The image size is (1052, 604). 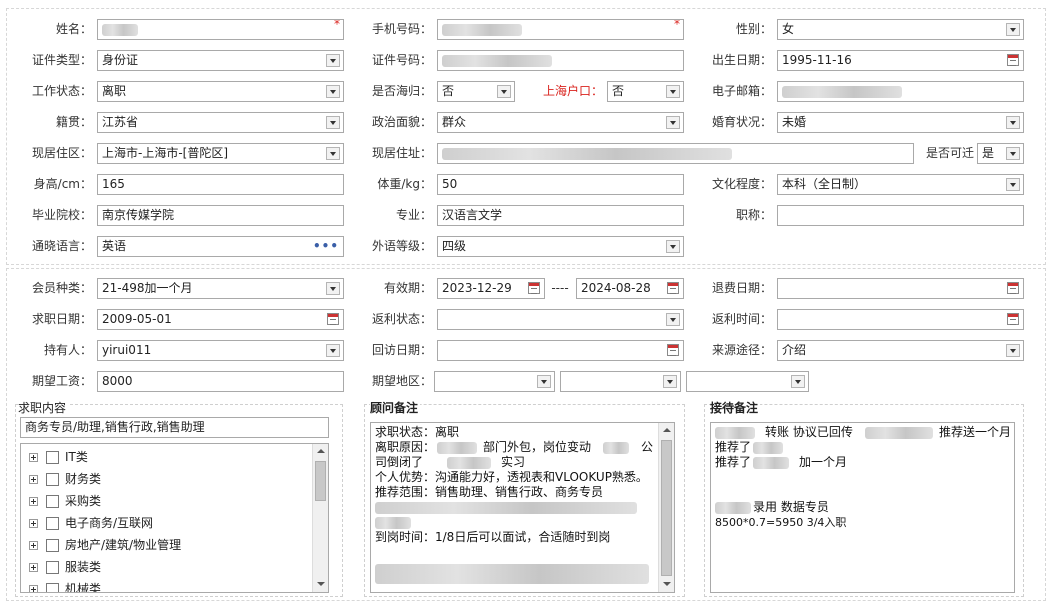 I want to click on language-input: 英语 •••, so click(x=220, y=246).